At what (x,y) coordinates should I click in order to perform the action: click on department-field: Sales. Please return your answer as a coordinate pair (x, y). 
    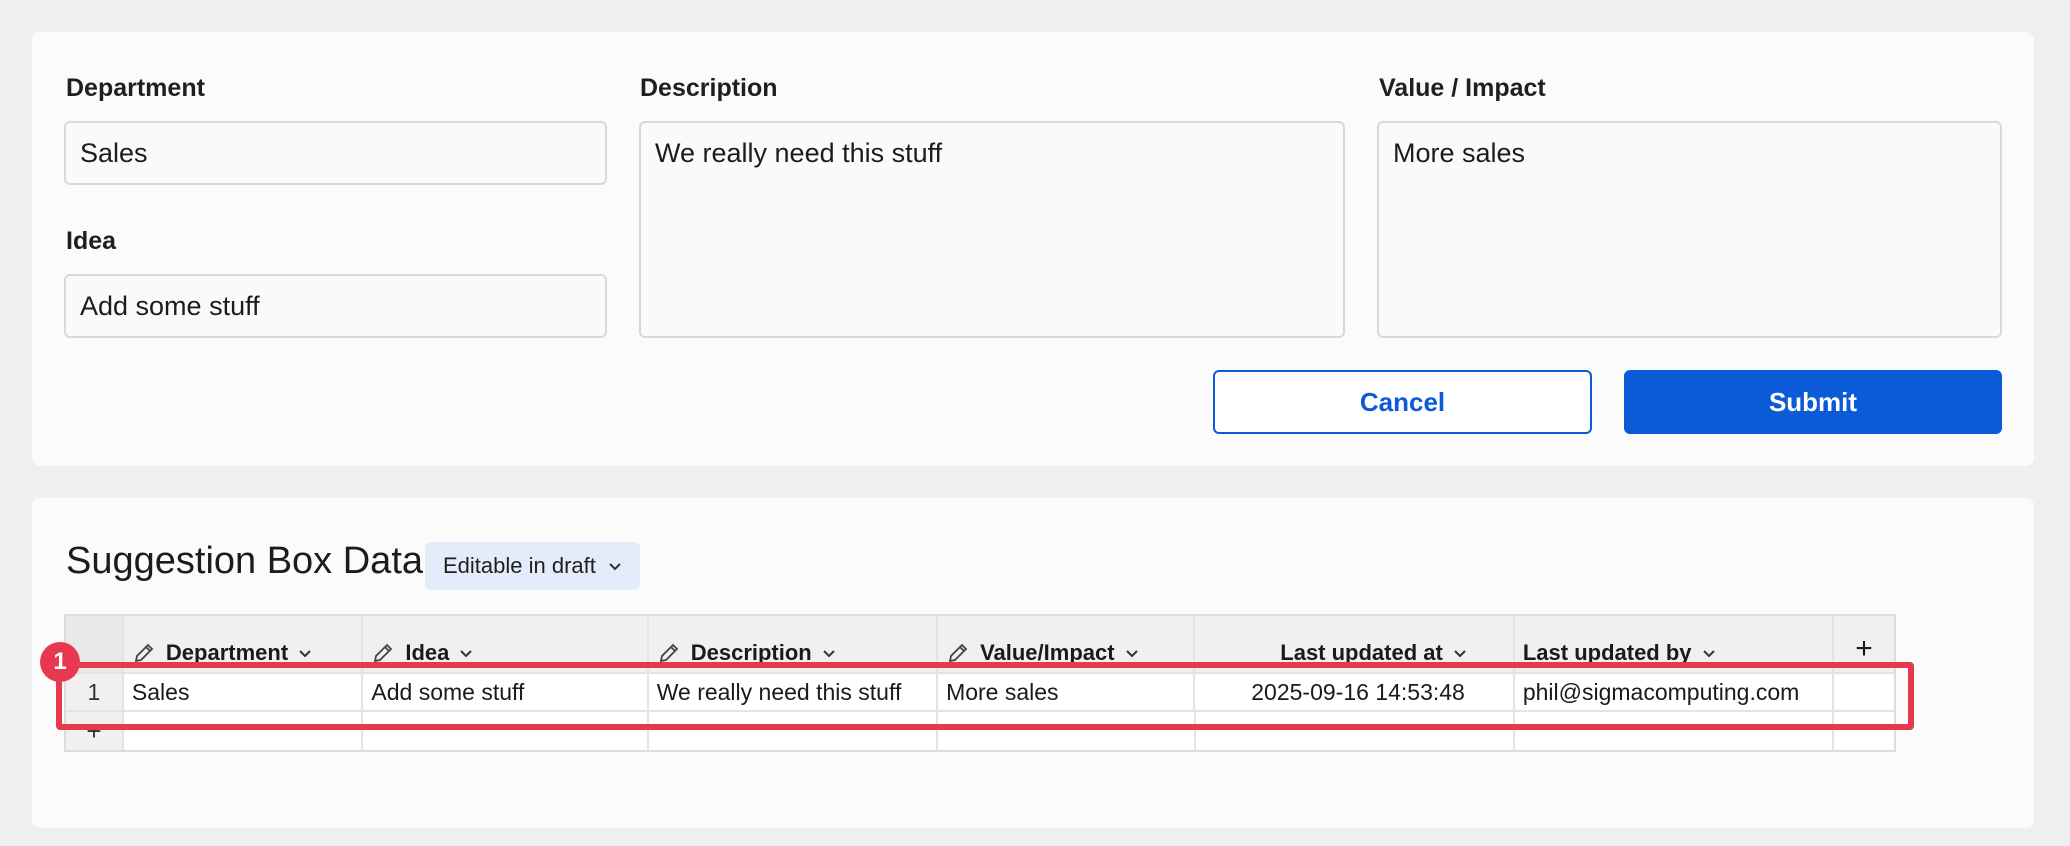
    Looking at the image, I should click on (335, 153).